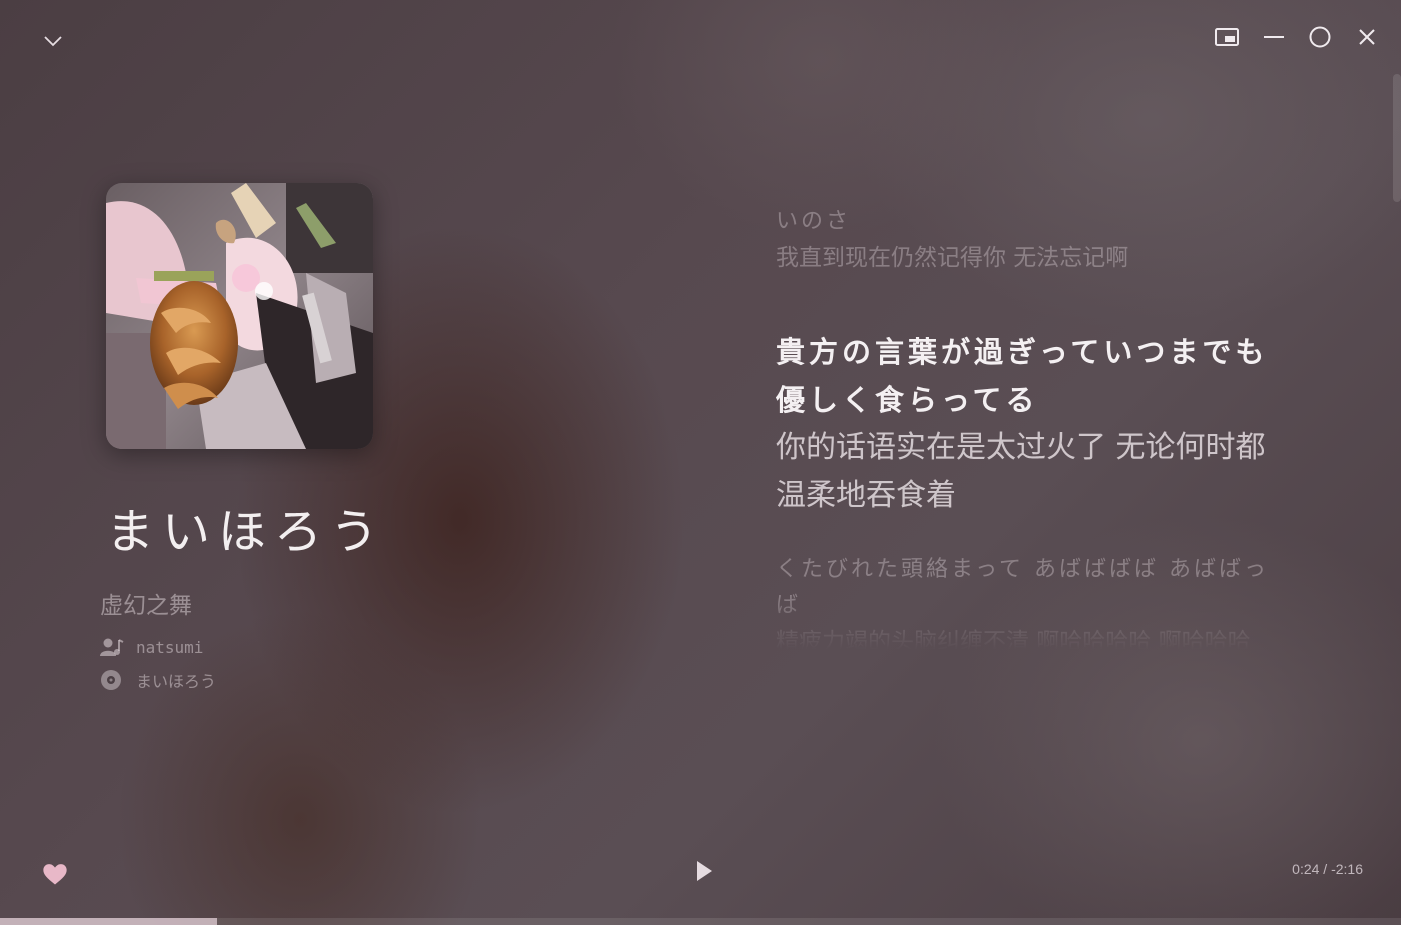  Describe the element at coordinates (1026, 240) in the screenshot. I see `lyric-line: いのさ 我直到现在仍然记得你 无法忘记啊` at that location.